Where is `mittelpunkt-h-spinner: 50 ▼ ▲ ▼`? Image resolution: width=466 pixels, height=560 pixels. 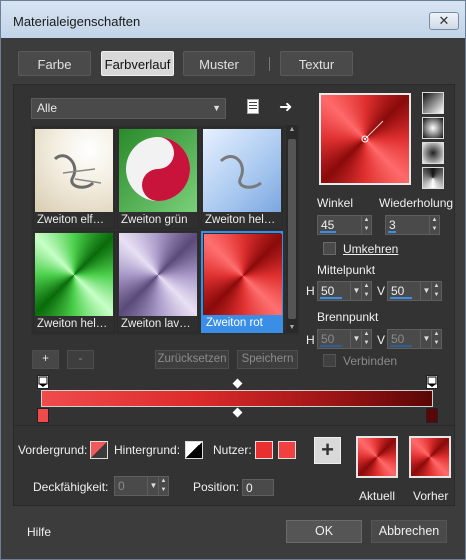
mittelpunkt-h-spinner: 50 ▼ ▲ ▼ is located at coordinates (344, 291).